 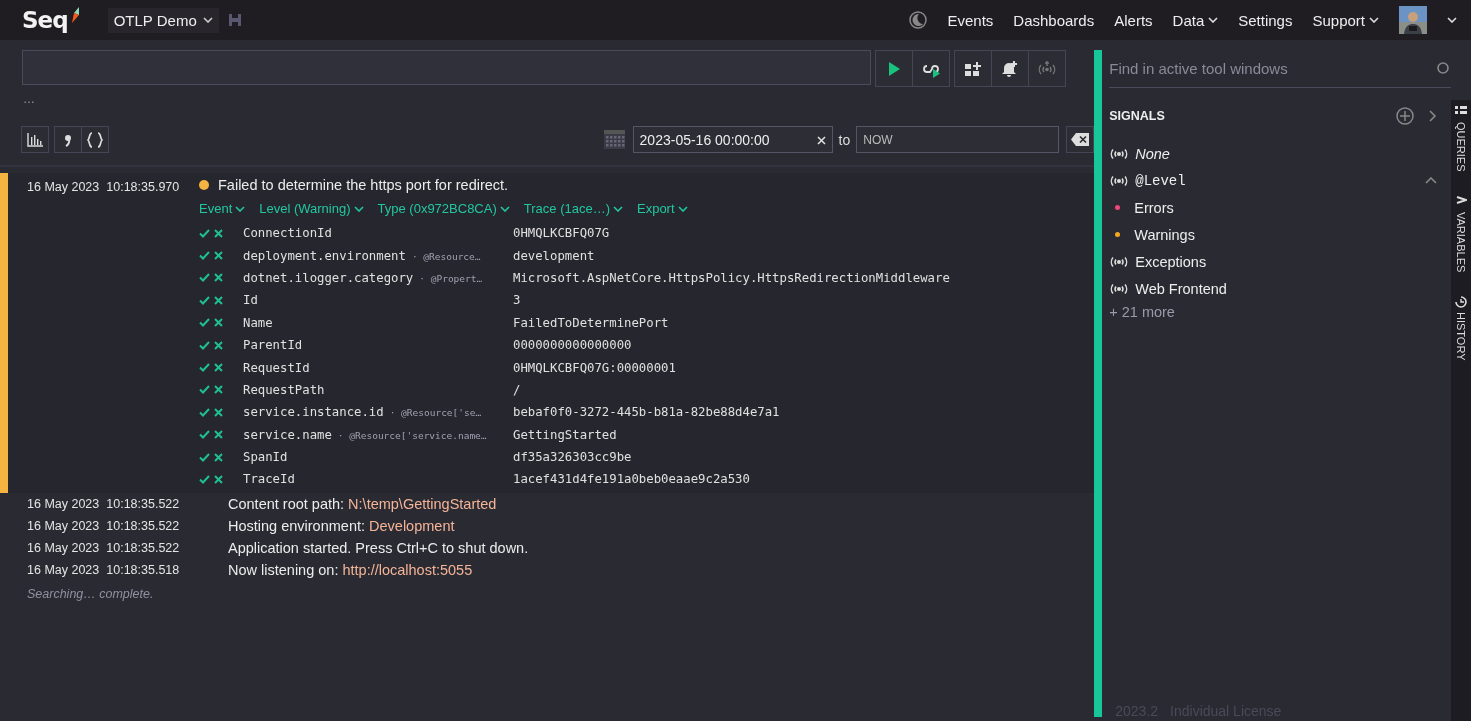 What do you see at coordinates (35, 139) in the screenshot?
I see `chart-button` at bounding box center [35, 139].